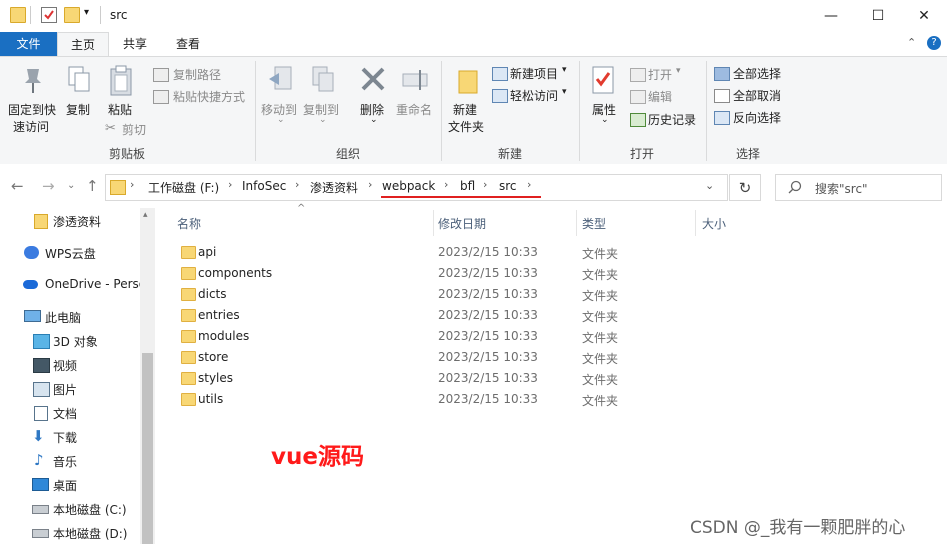 The width and height of the screenshot is (947, 544). What do you see at coordinates (92, 186) in the screenshot?
I see `up-arrow-icon: ↑` at bounding box center [92, 186].